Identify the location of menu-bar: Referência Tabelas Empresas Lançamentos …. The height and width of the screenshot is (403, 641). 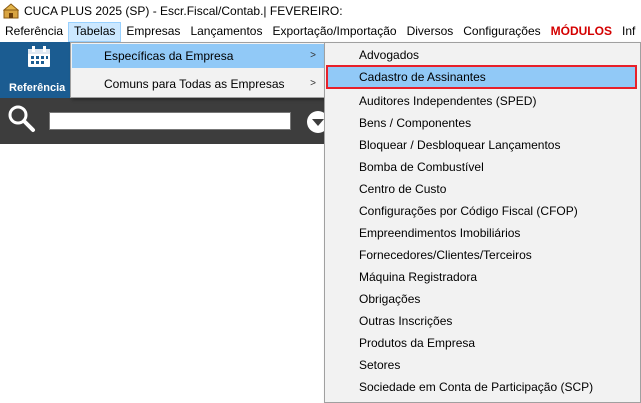
(320, 32).